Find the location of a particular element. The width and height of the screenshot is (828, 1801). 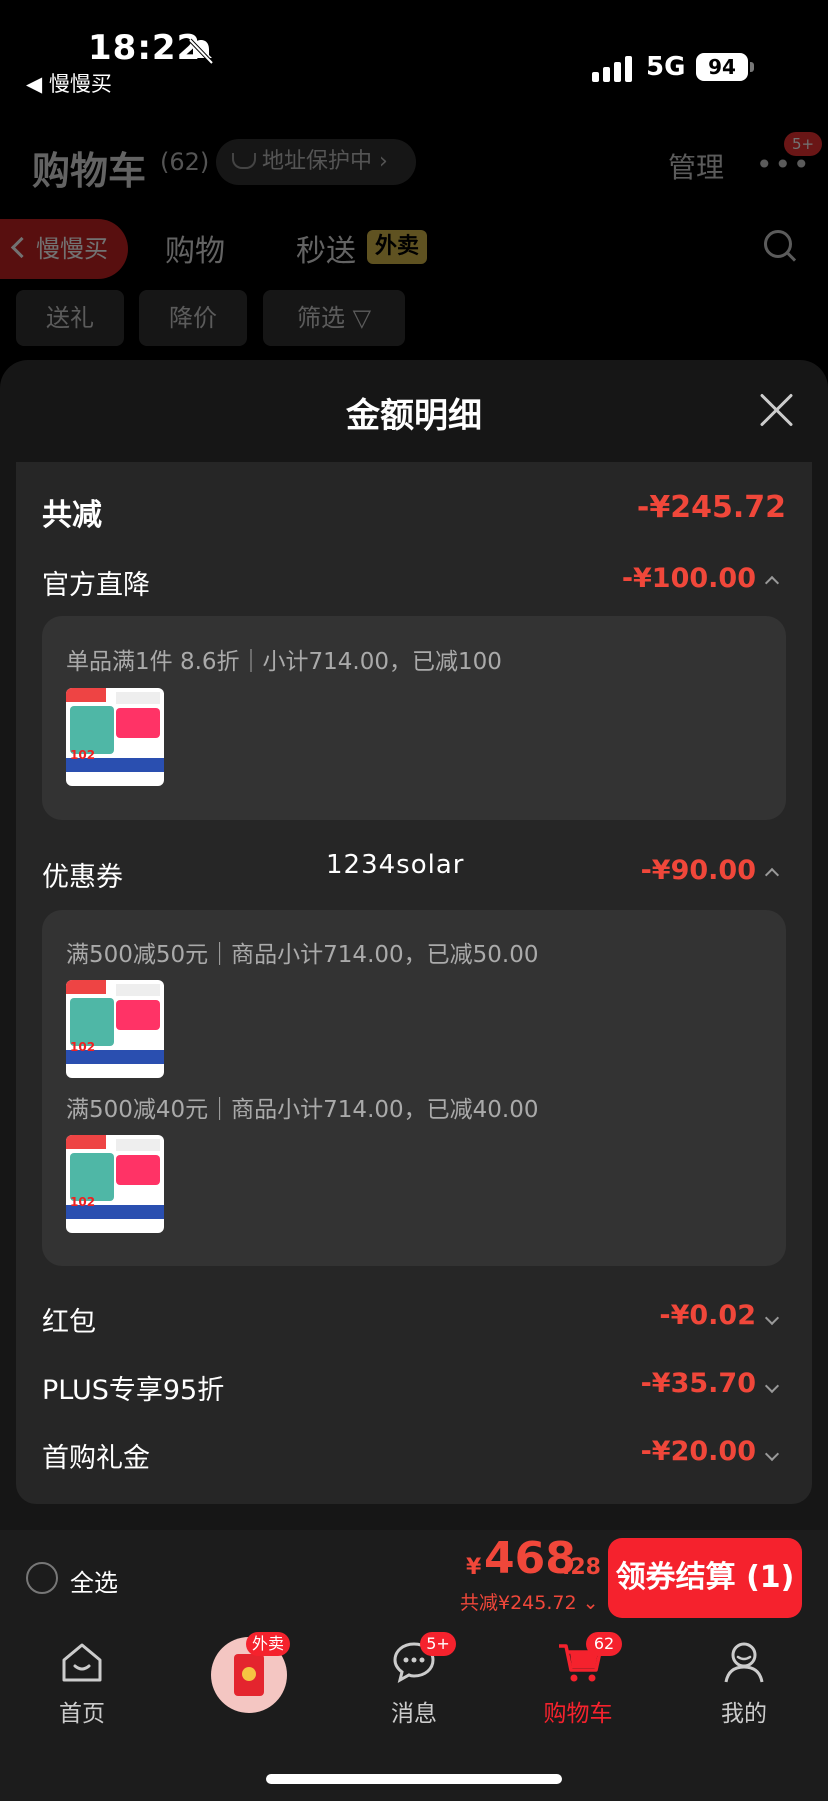

official-detail-text: 单品满1件 8.6折｜小计714.00，已减100 is located at coordinates (284, 662).